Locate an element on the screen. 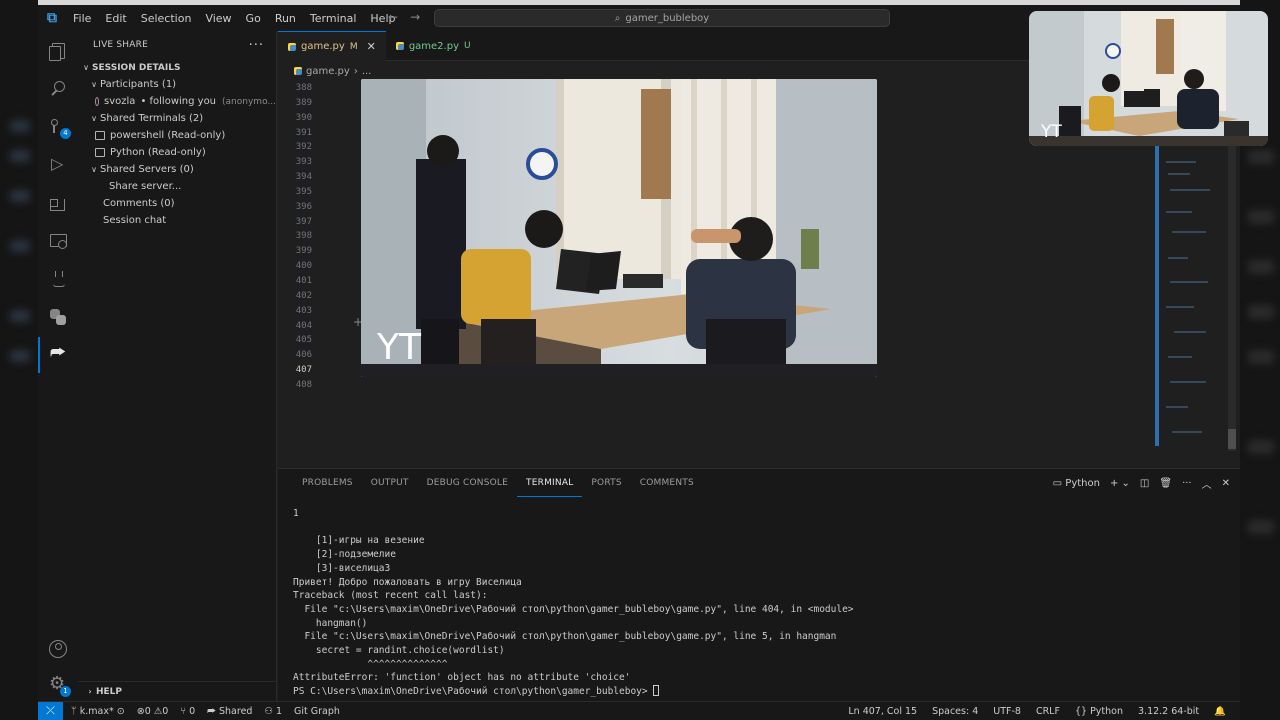 The height and width of the screenshot is (720, 1280). source-control-button: 4 is located at coordinates (58, 127).